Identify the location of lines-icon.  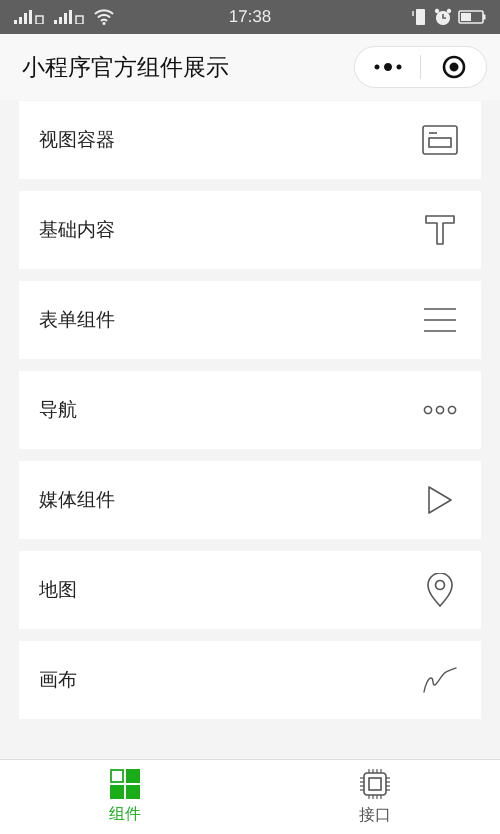
(440, 320).